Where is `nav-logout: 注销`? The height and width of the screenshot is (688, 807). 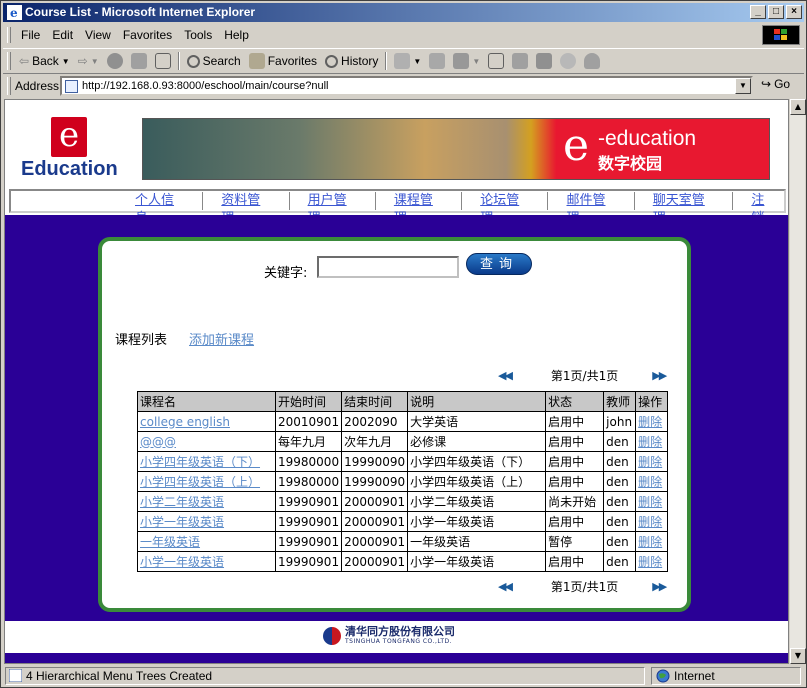
nav-logout: 注销 is located at coordinates (758, 209).